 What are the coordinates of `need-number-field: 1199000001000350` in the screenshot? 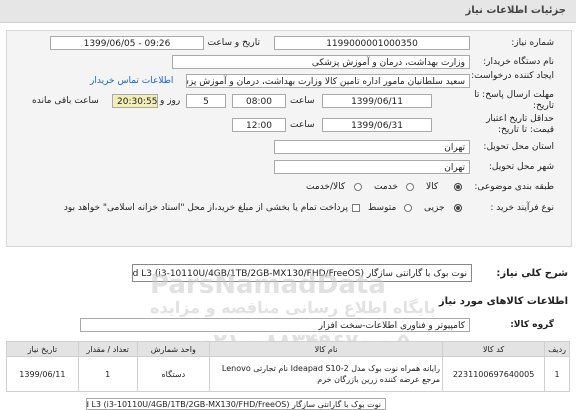 It's located at (372, 43).